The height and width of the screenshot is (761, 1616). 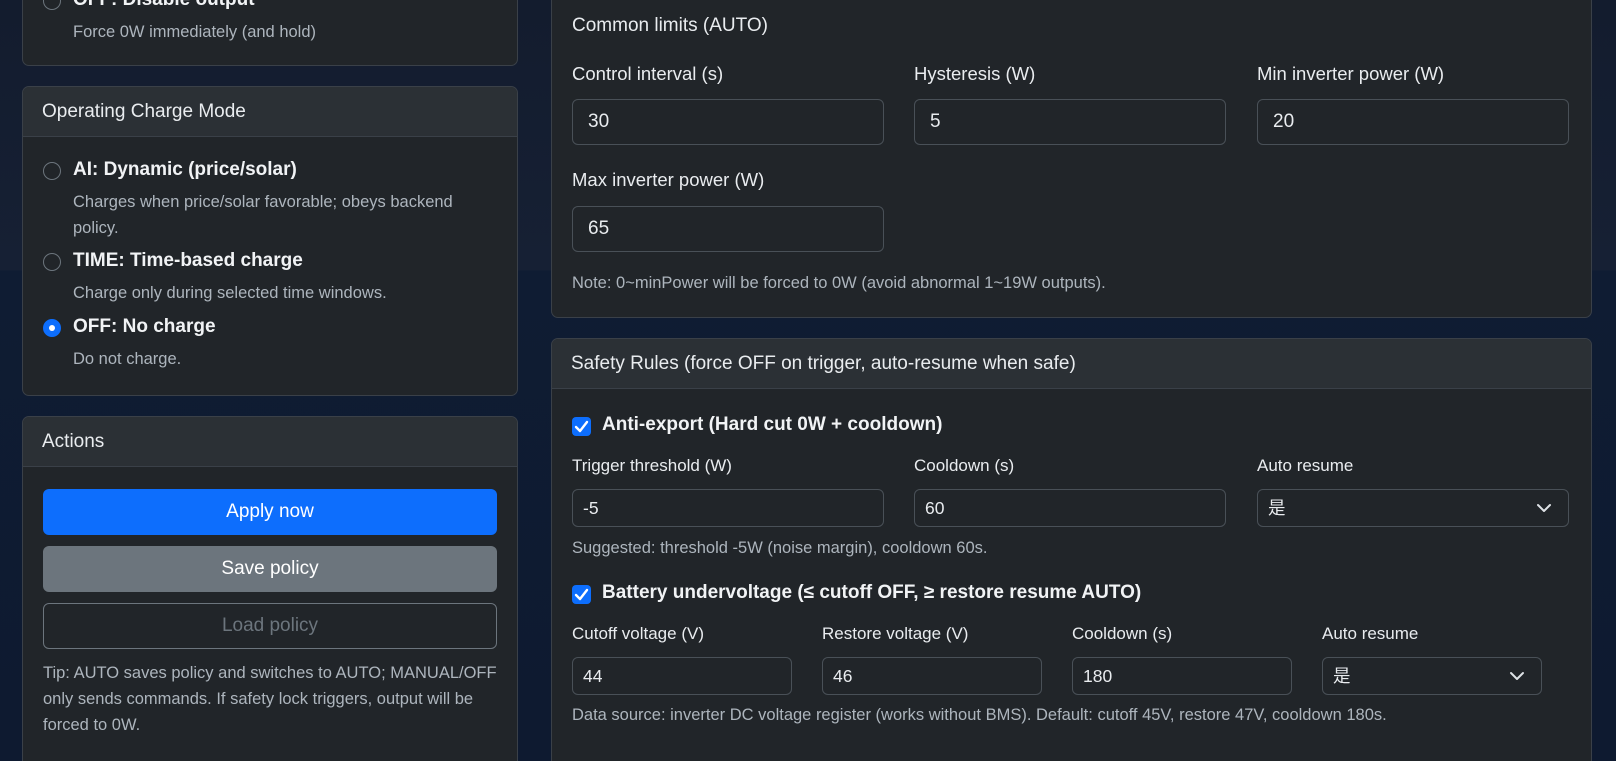 What do you see at coordinates (127, 359) in the screenshot?
I see `charge-off-desc: Do not charge.` at bounding box center [127, 359].